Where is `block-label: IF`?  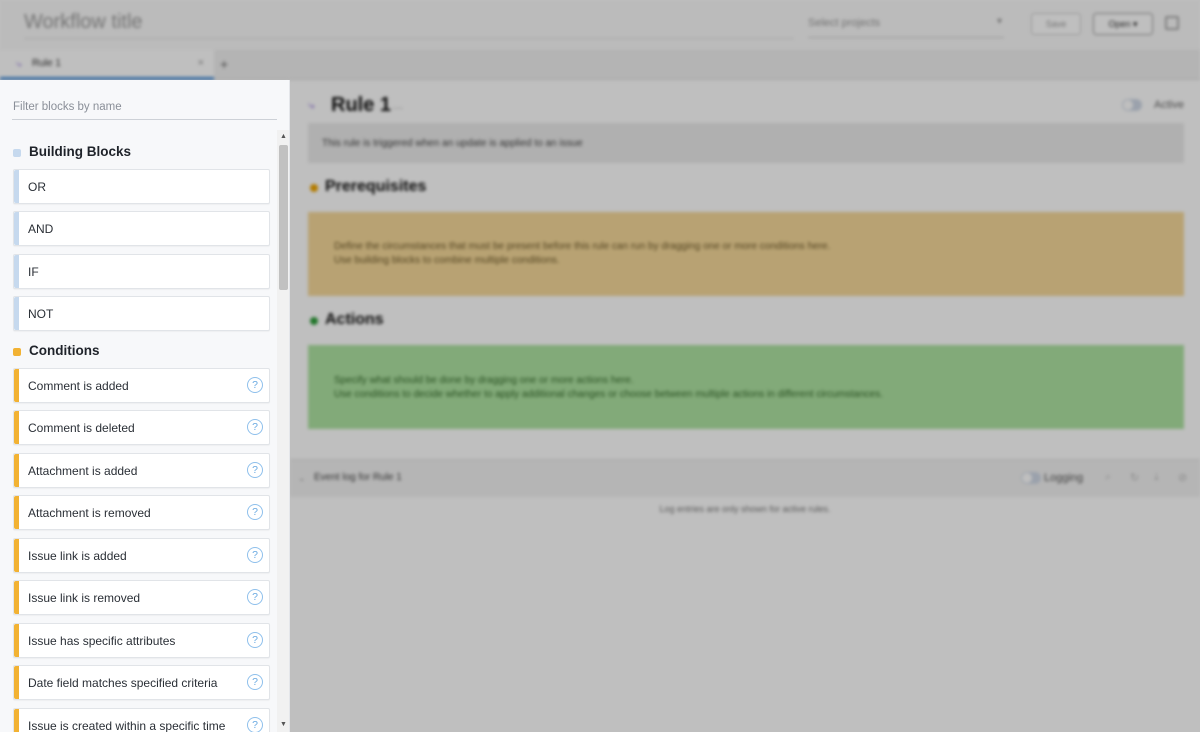 block-label: IF is located at coordinates (33, 272).